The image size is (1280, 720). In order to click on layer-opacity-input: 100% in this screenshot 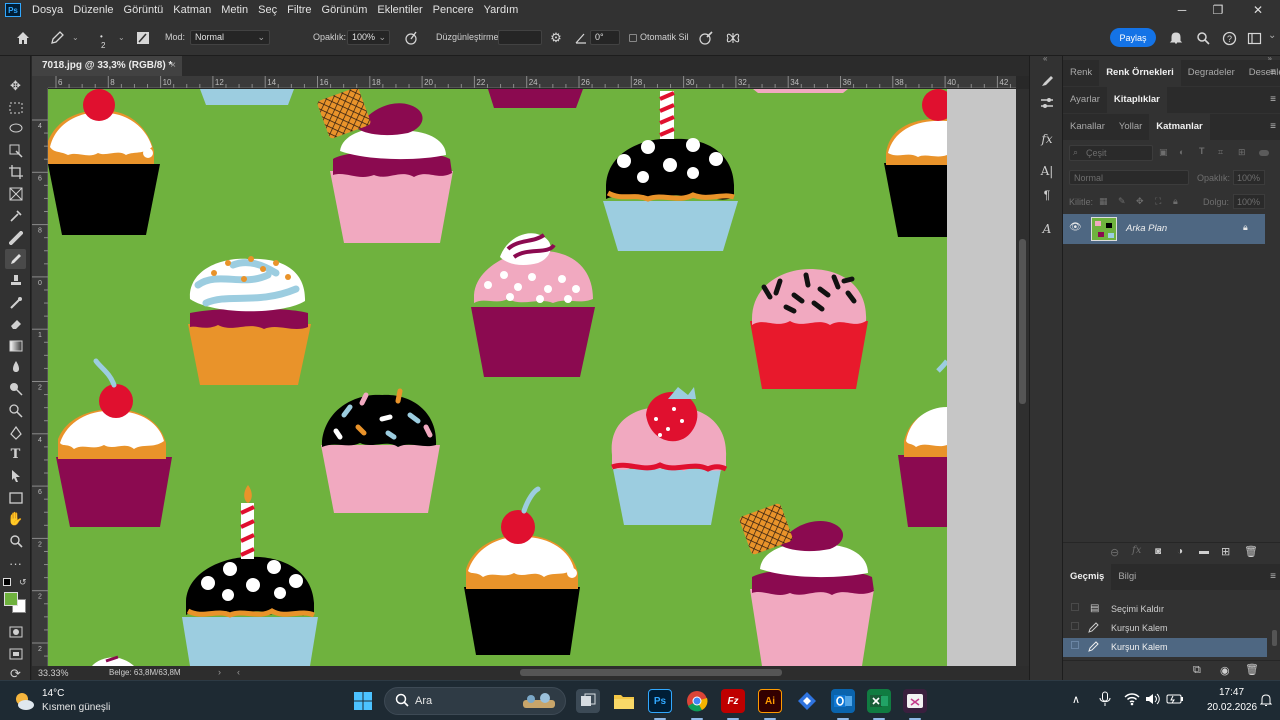, I will do `click(1249, 177)`.